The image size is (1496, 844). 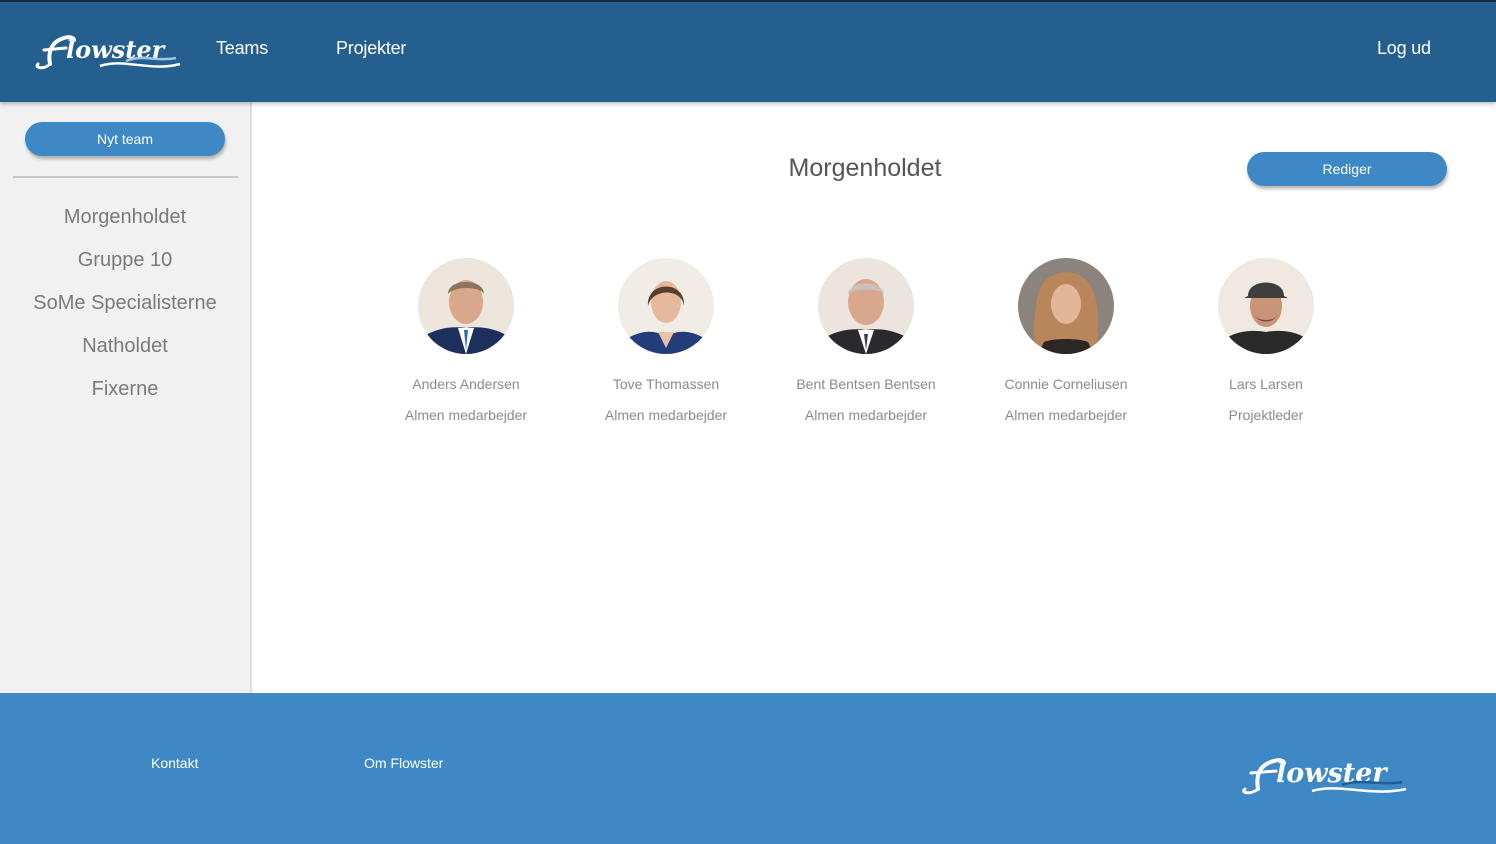 I want to click on member-name: Tove Thomassen, so click(x=666, y=384).